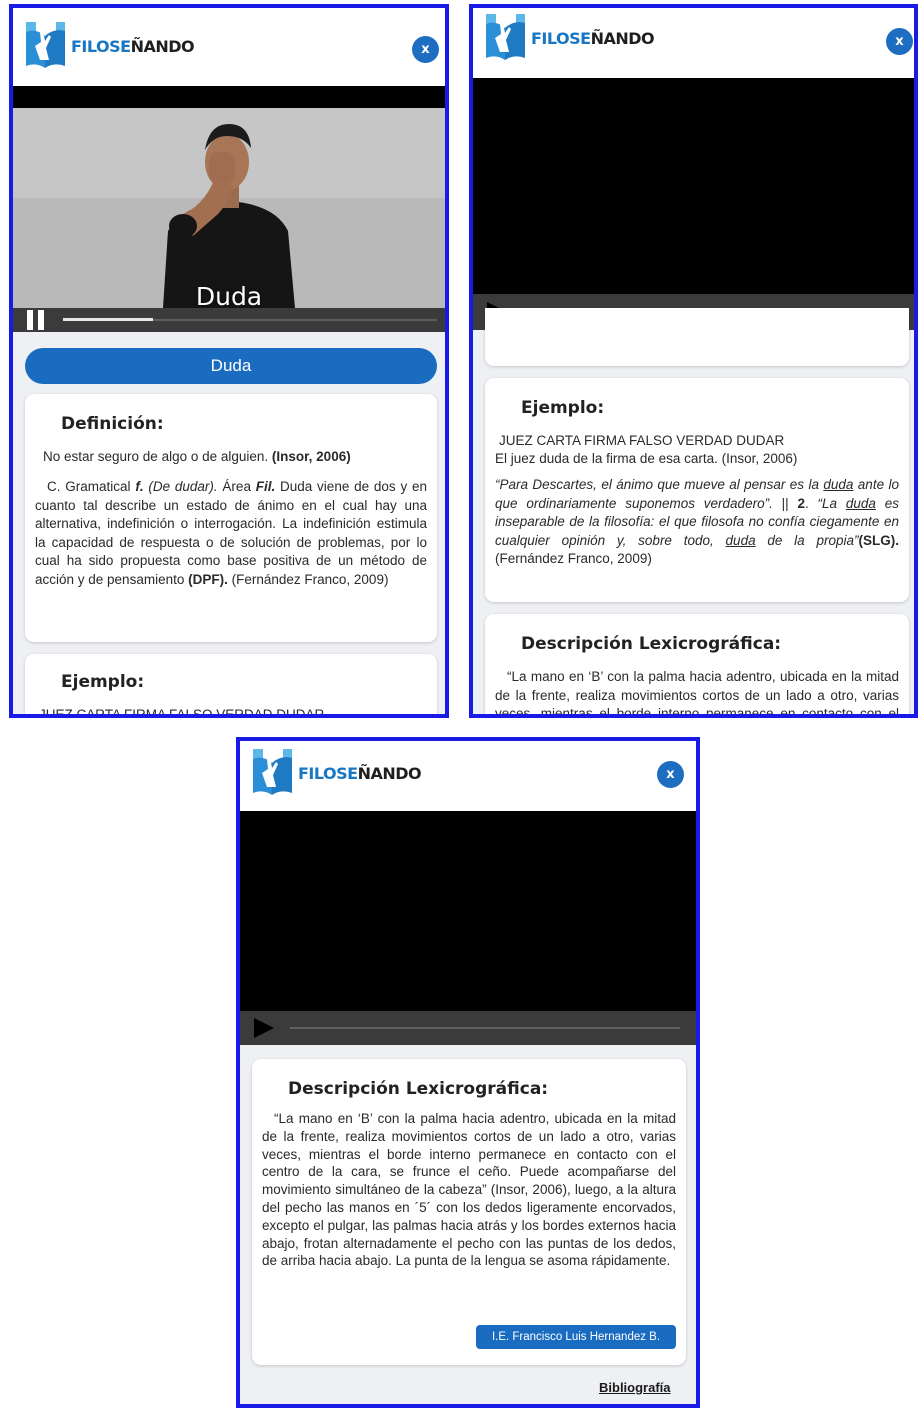 This screenshot has height=1408, width=921. What do you see at coordinates (229, 209) in the screenshot?
I see `video-player: Duda` at bounding box center [229, 209].